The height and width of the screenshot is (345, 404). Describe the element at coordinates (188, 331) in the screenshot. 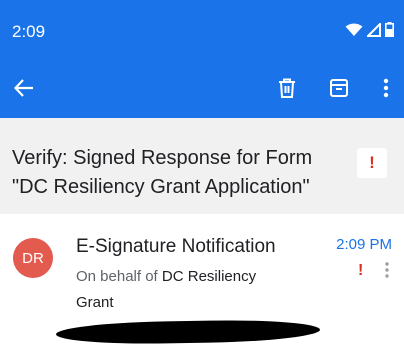

I see `redaction-mark` at that location.